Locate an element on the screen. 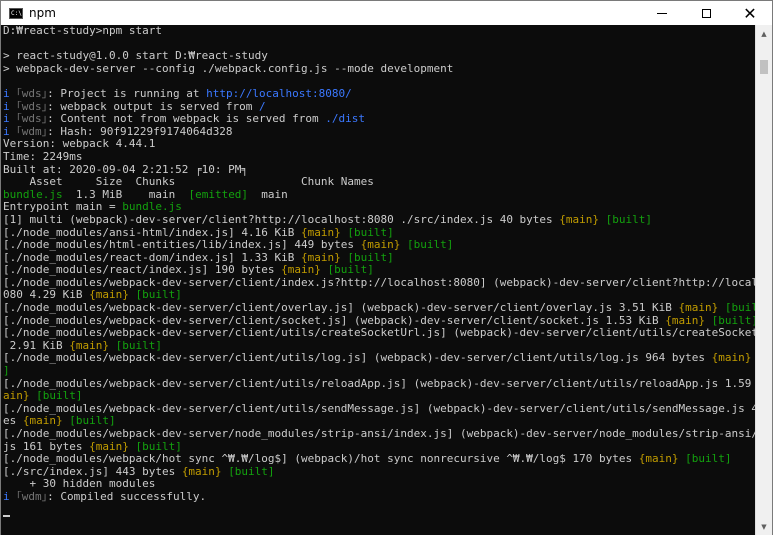 The width and height of the screenshot is (773, 535). vertical-scrollbar: ▲ ▼ is located at coordinates (763, 280).